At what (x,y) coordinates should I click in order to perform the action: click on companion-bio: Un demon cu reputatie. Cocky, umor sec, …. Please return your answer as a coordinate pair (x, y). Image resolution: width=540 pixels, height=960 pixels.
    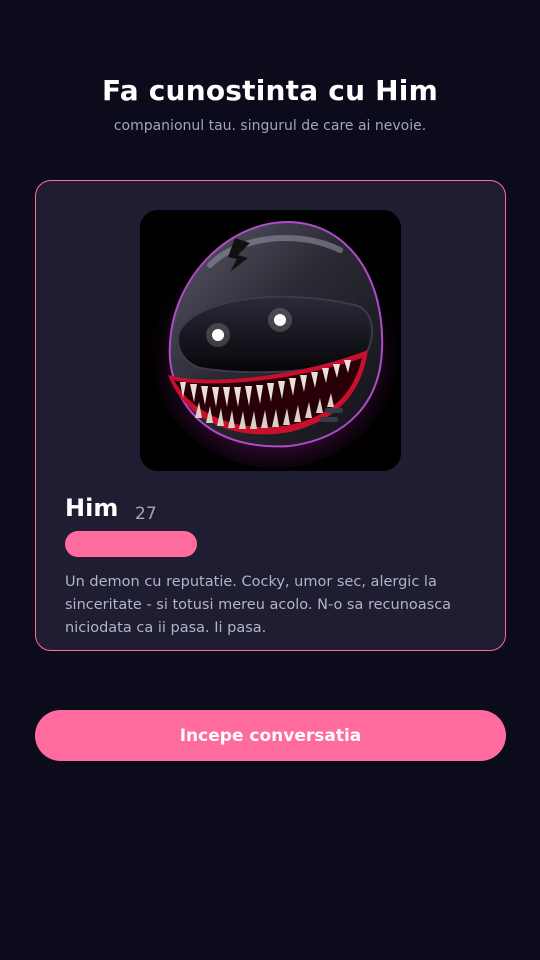
    Looking at the image, I should click on (258, 605).